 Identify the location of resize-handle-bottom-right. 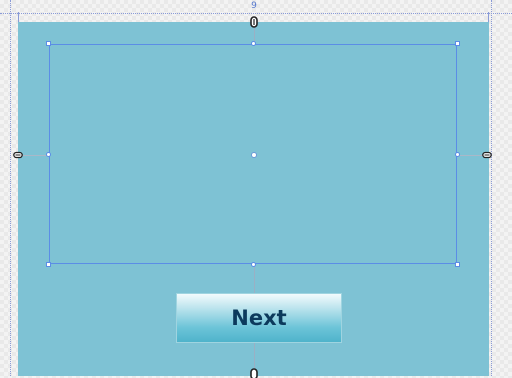
(457, 264).